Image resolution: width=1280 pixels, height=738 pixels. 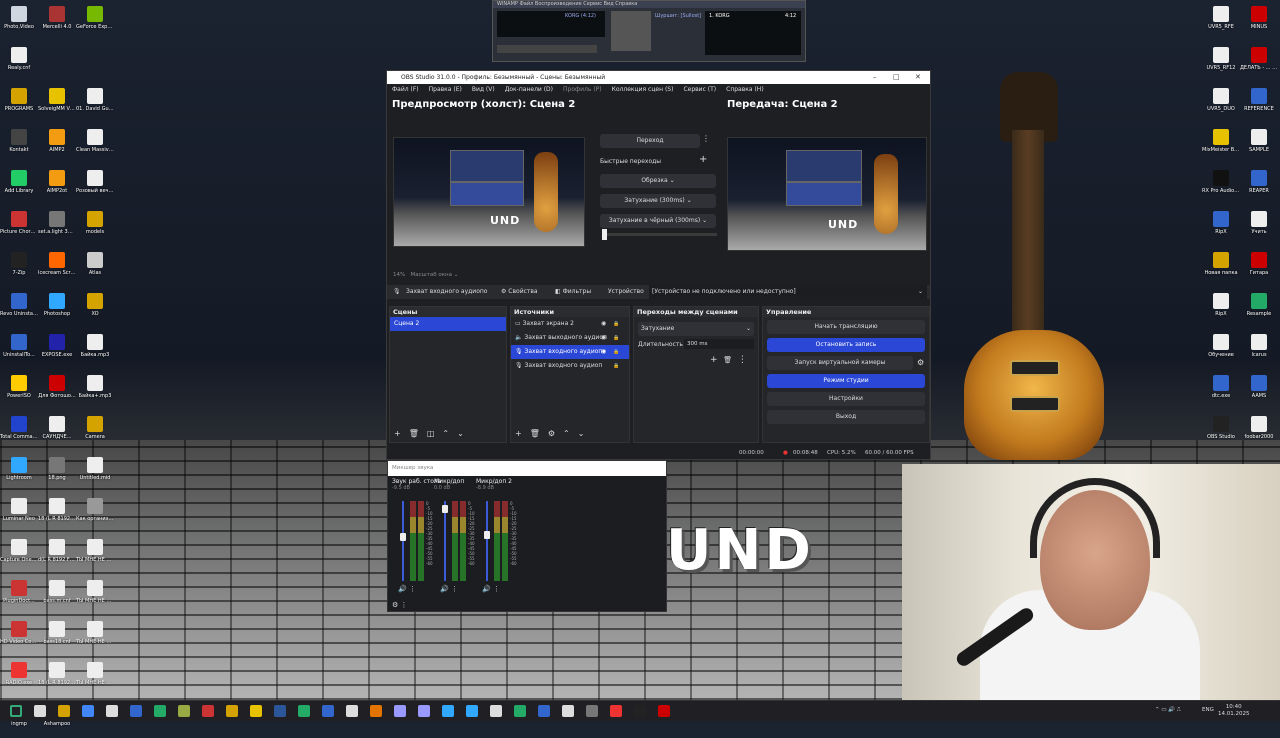 What do you see at coordinates (1259, 145) in the screenshot?
I see `desktop-icon: SAMPLE` at bounding box center [1259, 145].